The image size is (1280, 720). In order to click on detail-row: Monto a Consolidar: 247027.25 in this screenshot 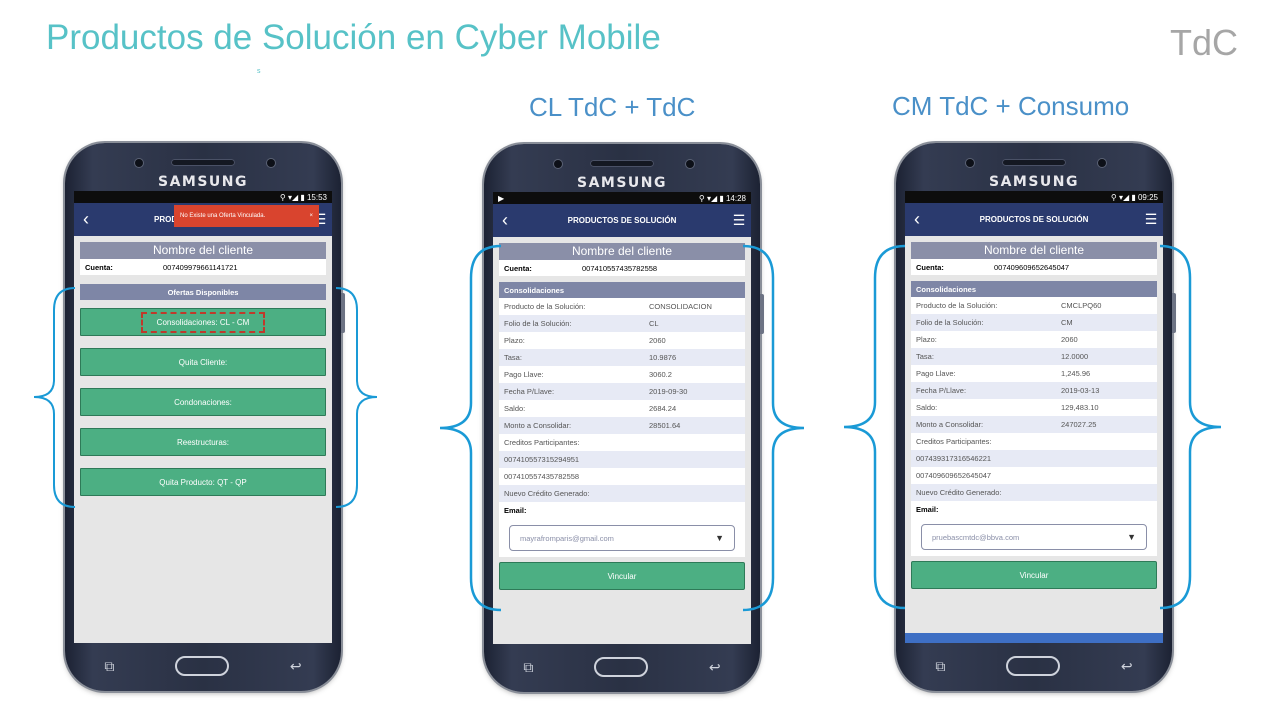, I will do `click(1034, 424)`.